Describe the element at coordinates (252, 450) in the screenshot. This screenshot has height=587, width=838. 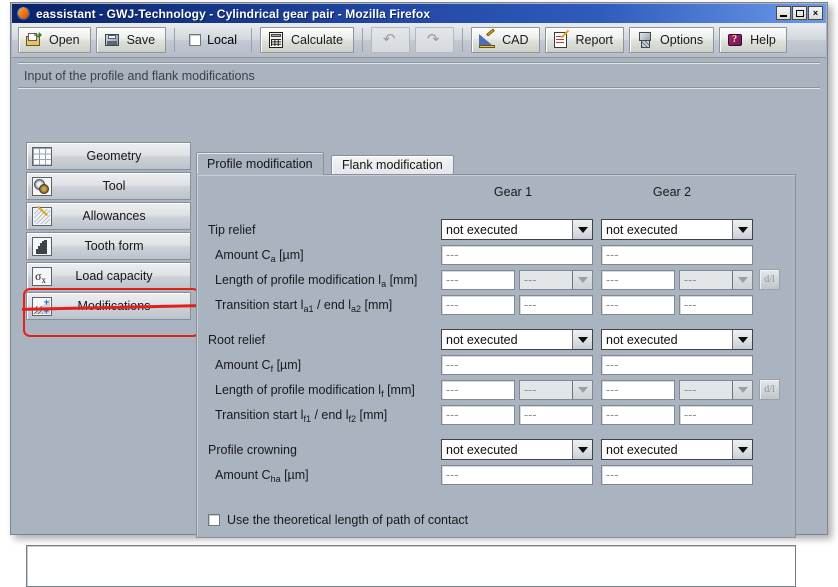
I see `row-label: Profile crowning` at that location.